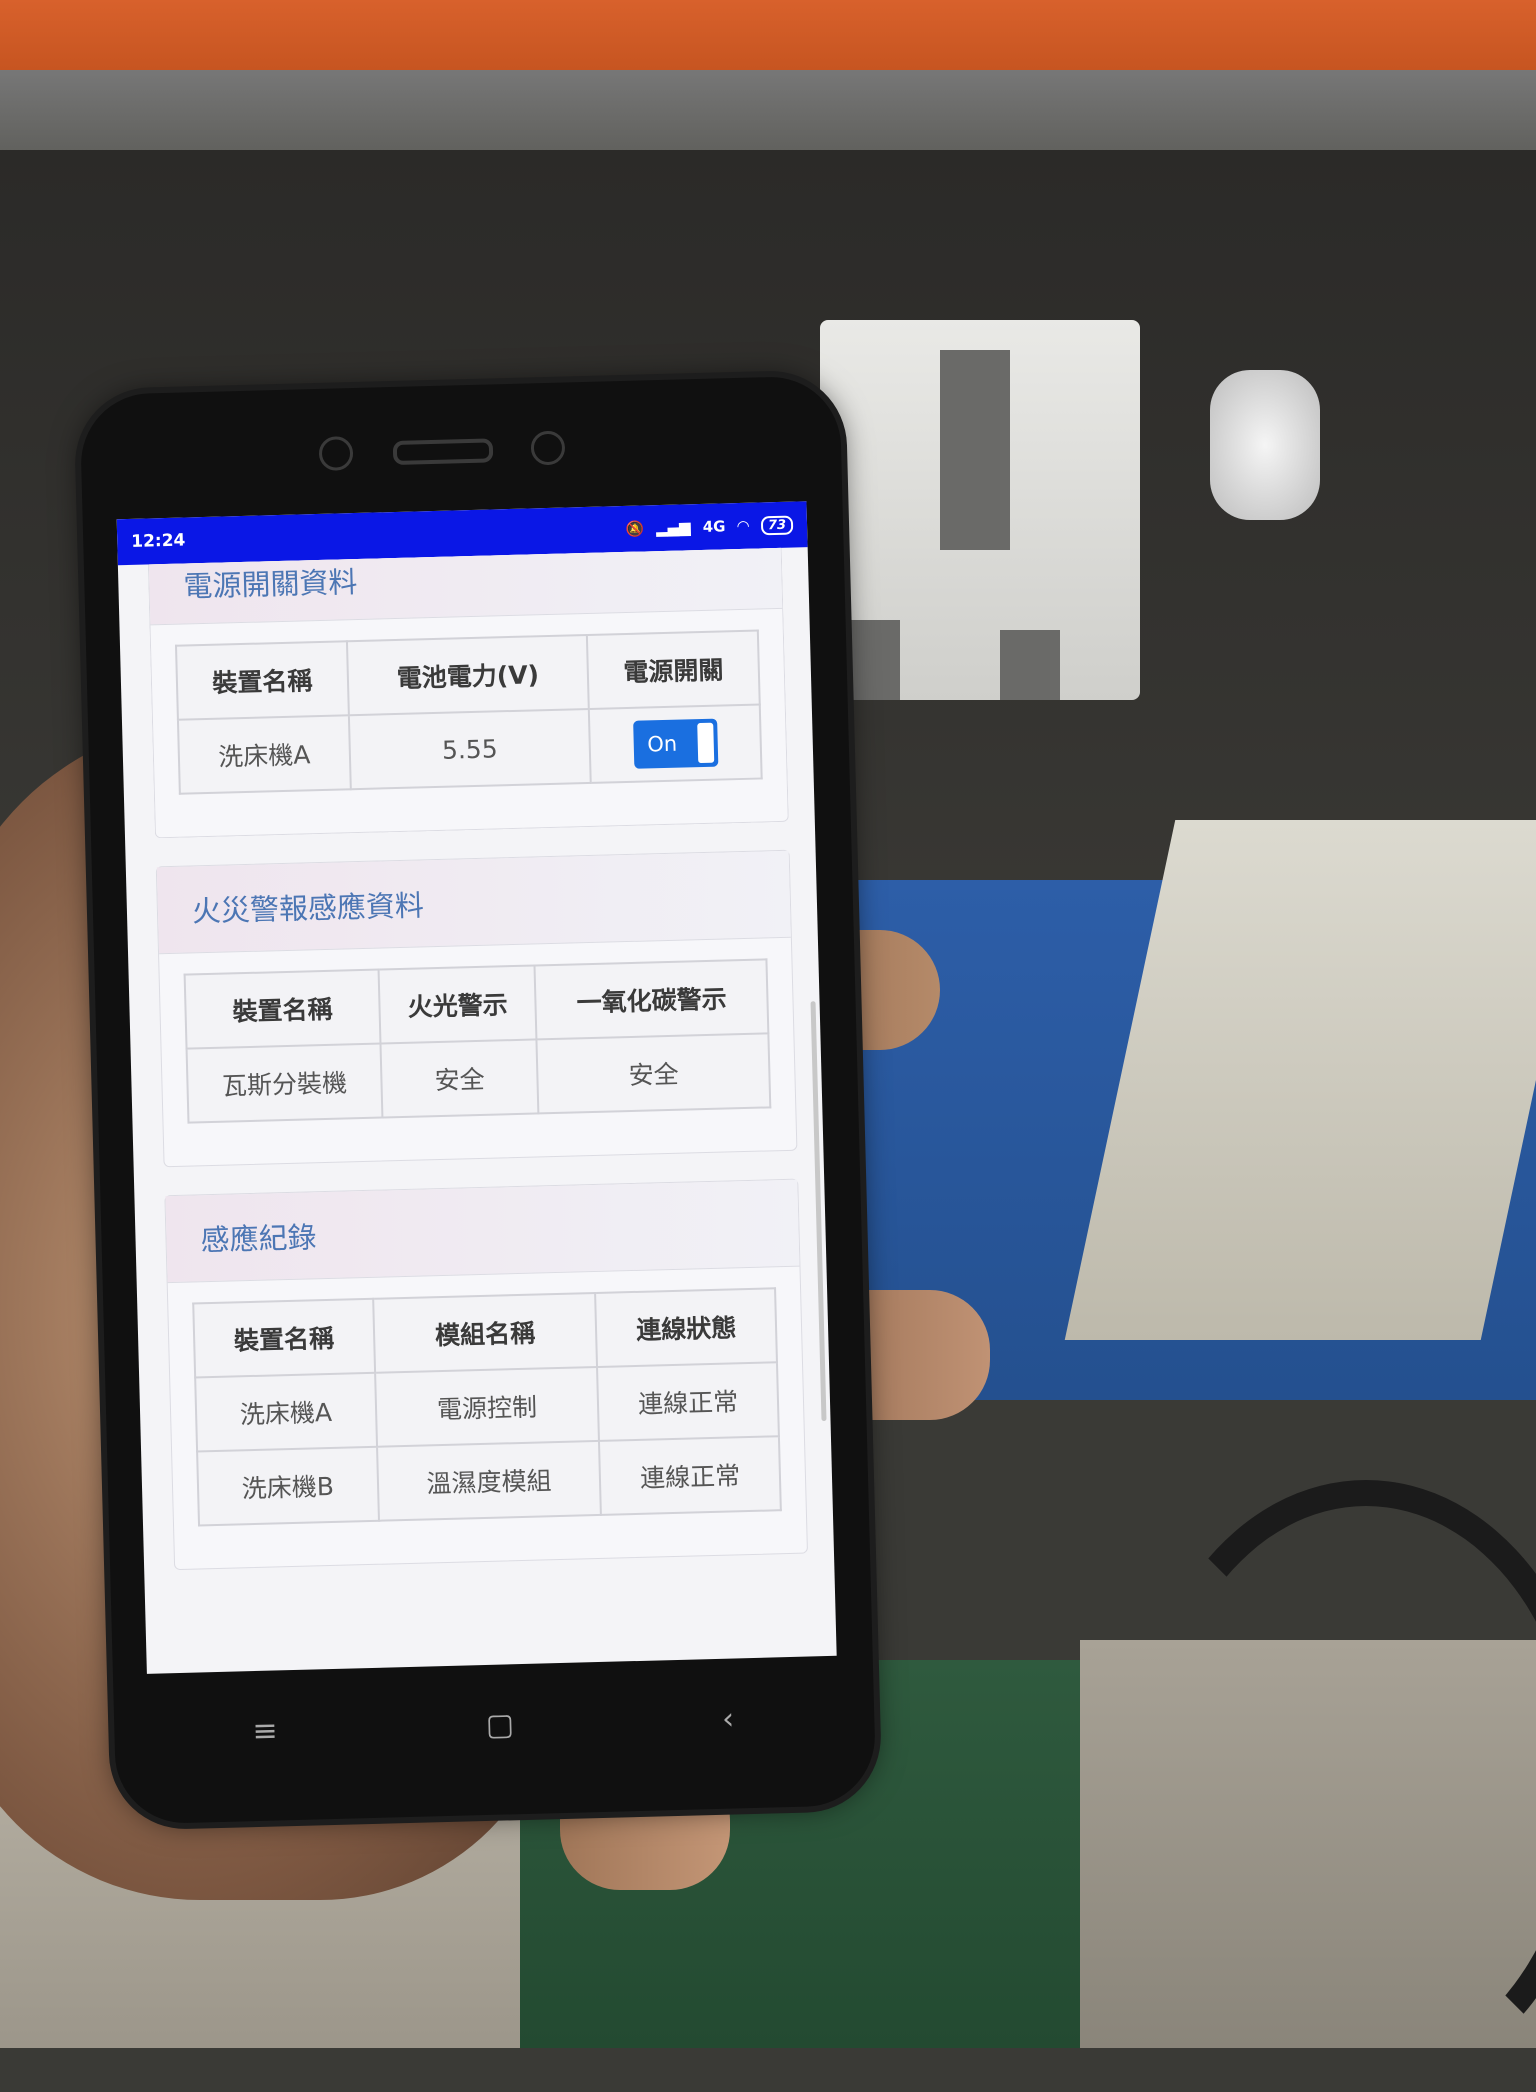  What do you see at coordinates (284, 1083) in the screenshot?
I see `device-name: 瓦斯分裝機` at bounding box center [284, 1083].